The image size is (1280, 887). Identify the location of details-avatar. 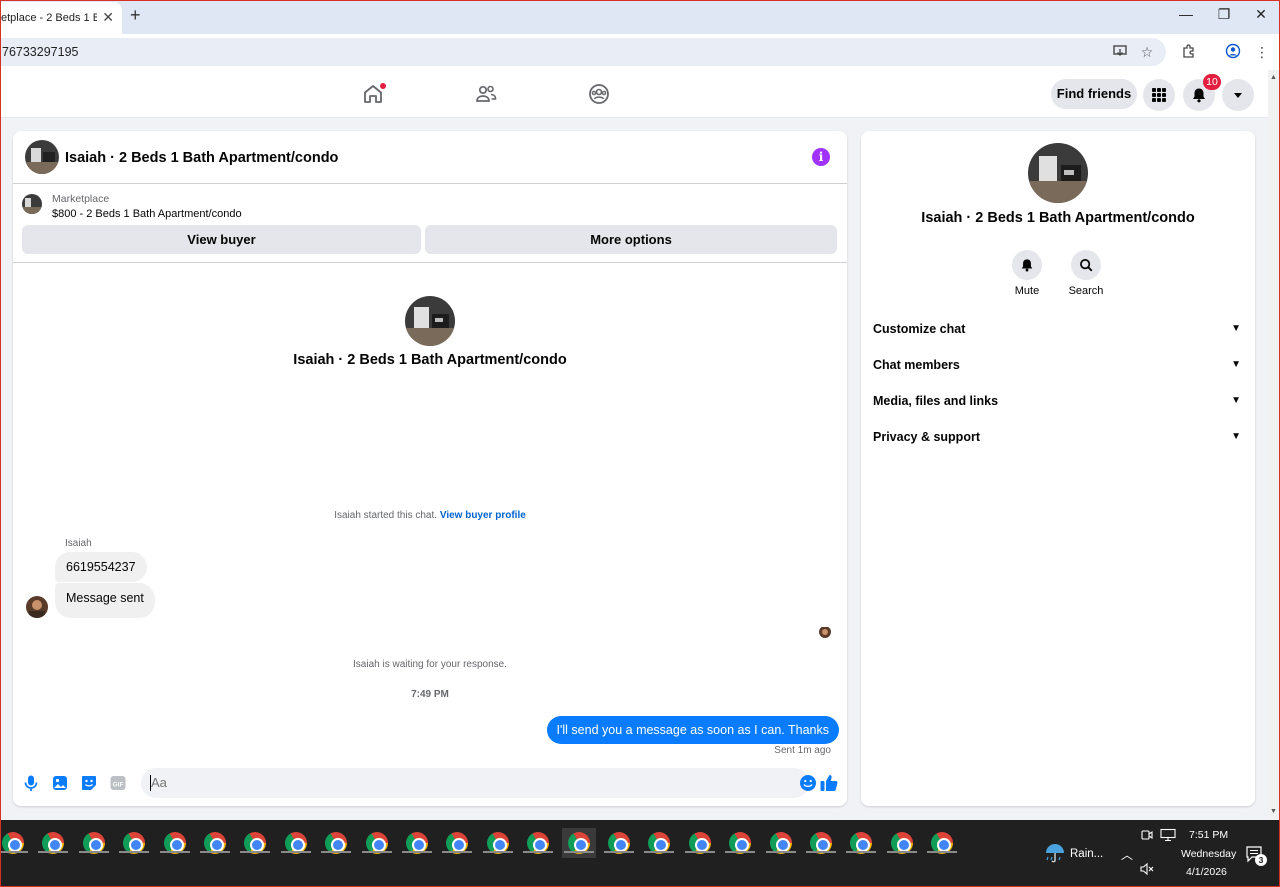
(1058, 173).